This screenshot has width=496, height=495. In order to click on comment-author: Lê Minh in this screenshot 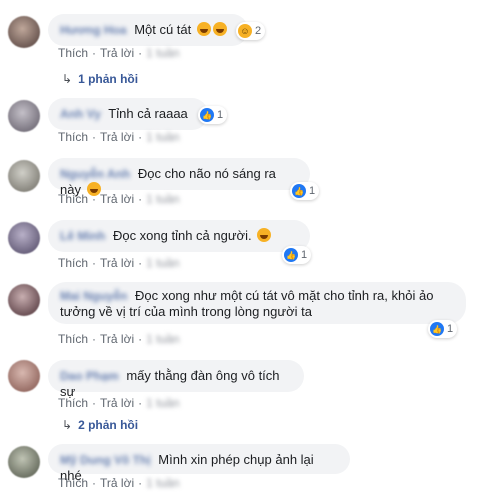, I will do `click(82, 236)`.